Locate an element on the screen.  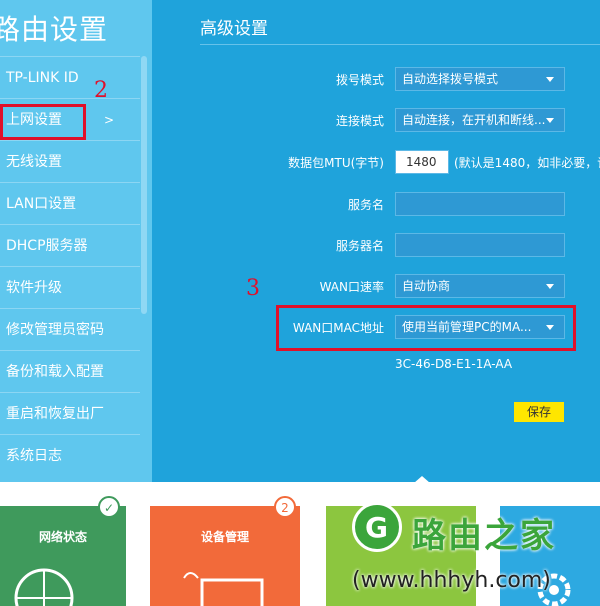
tile-device-management: 设备管理 is located at coordinates (225, 556).